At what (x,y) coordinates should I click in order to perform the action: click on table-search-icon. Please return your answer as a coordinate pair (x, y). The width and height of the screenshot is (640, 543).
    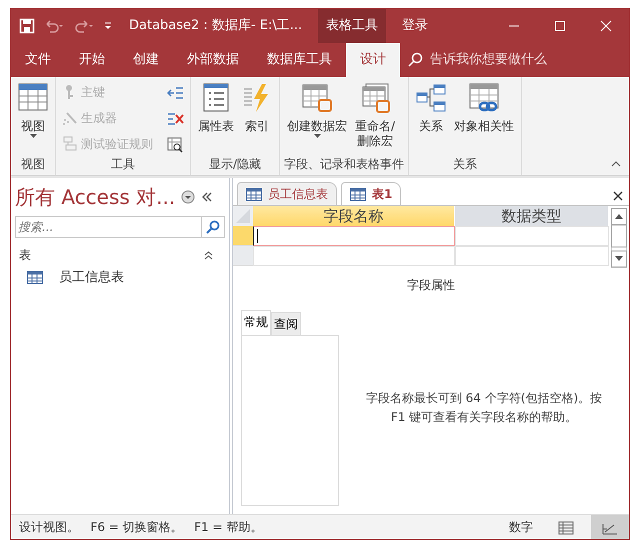
    Looking at the image, I should click on (175, 144).